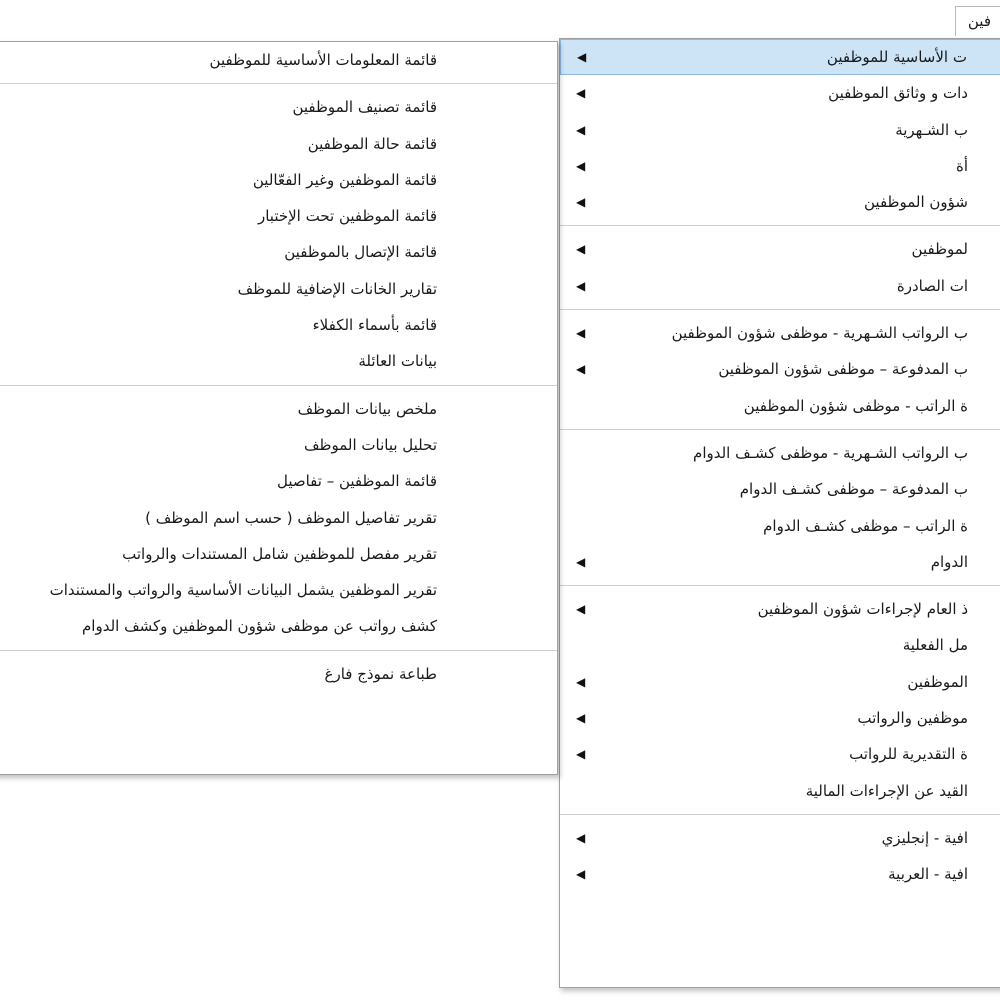  Describe the element at coordinates (961, 165) in the screenshot. I see `menu-item-label: أة` at that location.